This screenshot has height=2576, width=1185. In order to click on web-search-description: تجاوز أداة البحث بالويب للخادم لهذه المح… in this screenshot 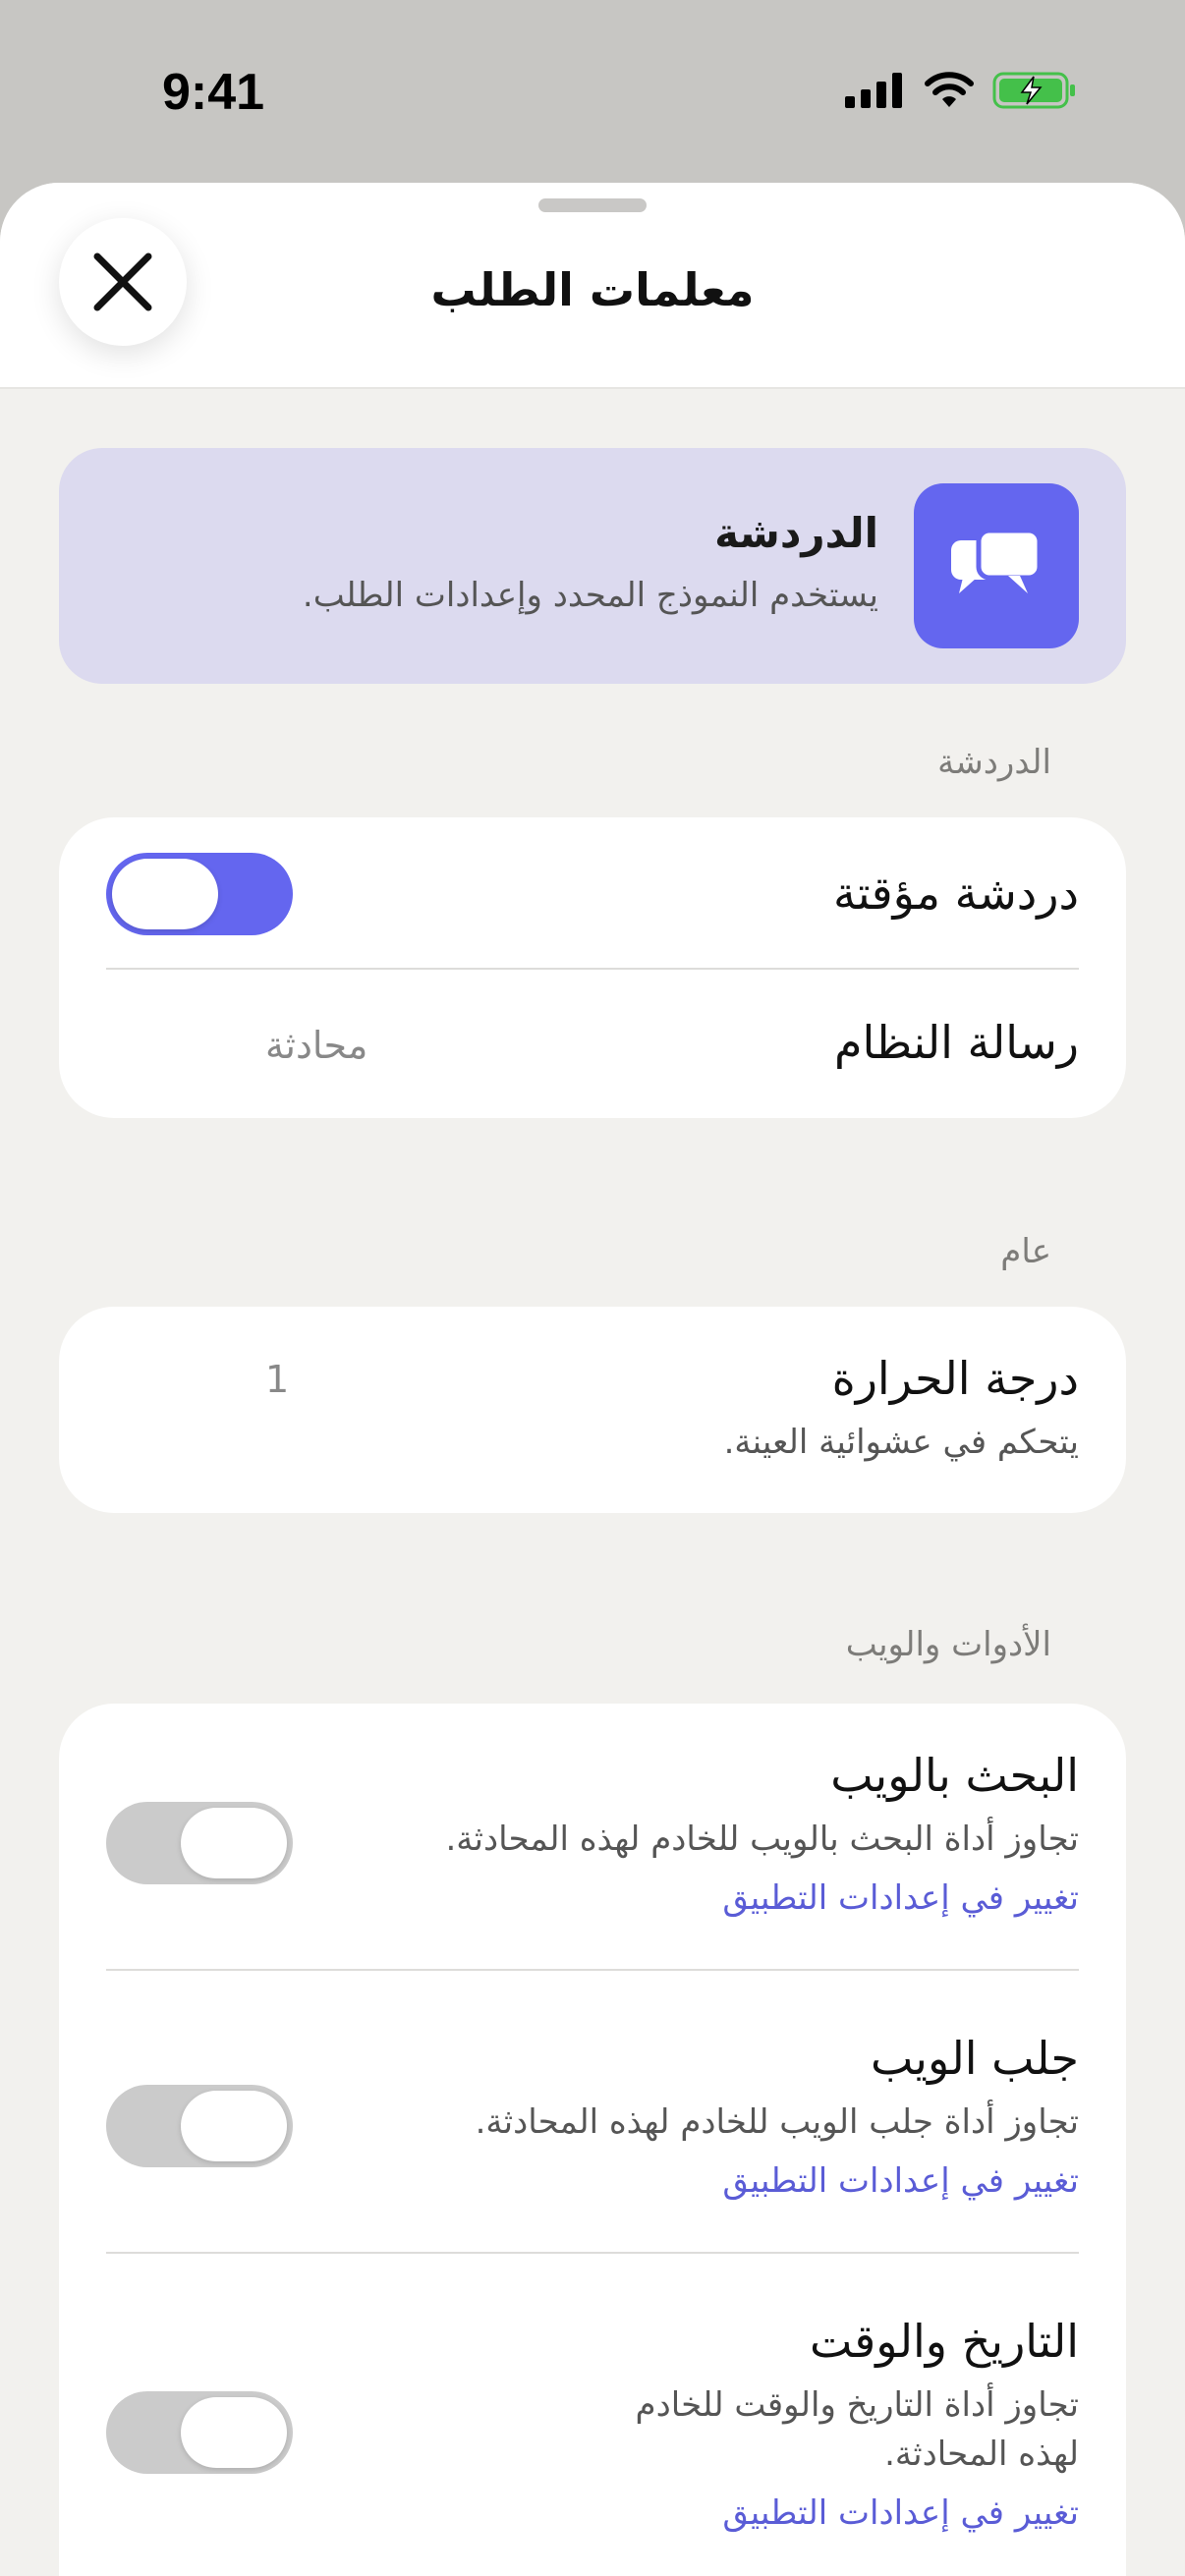, I will do `click(762, 1839)`.